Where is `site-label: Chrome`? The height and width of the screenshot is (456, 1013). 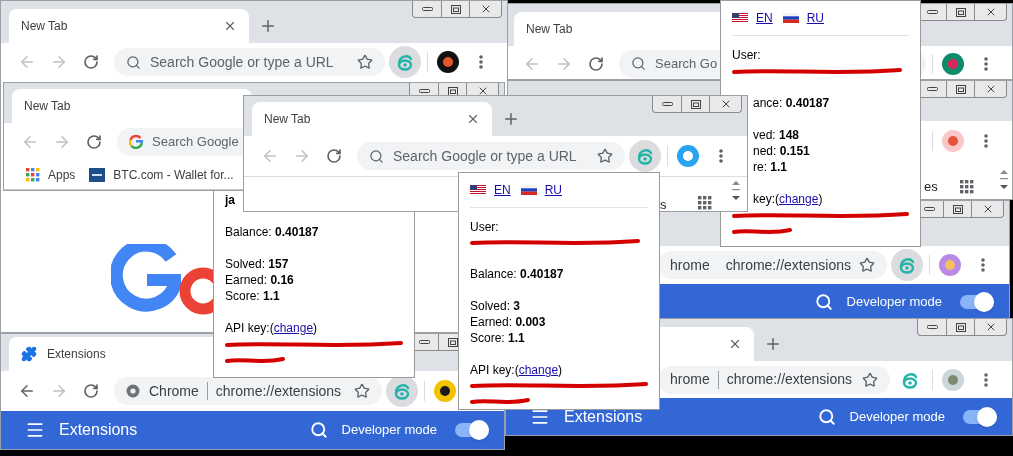 site-label: Chrome is located at coordinates (174, 391).